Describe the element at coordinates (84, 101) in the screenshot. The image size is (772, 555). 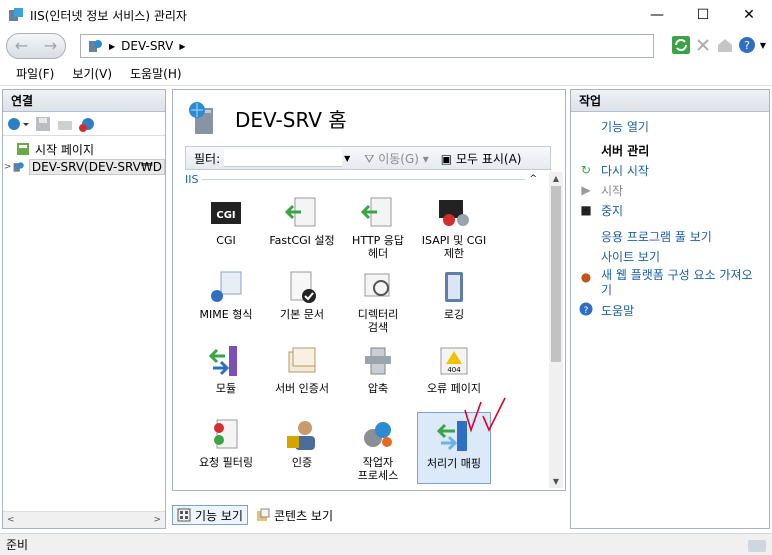
I see `connections-header: 연결` at that location.